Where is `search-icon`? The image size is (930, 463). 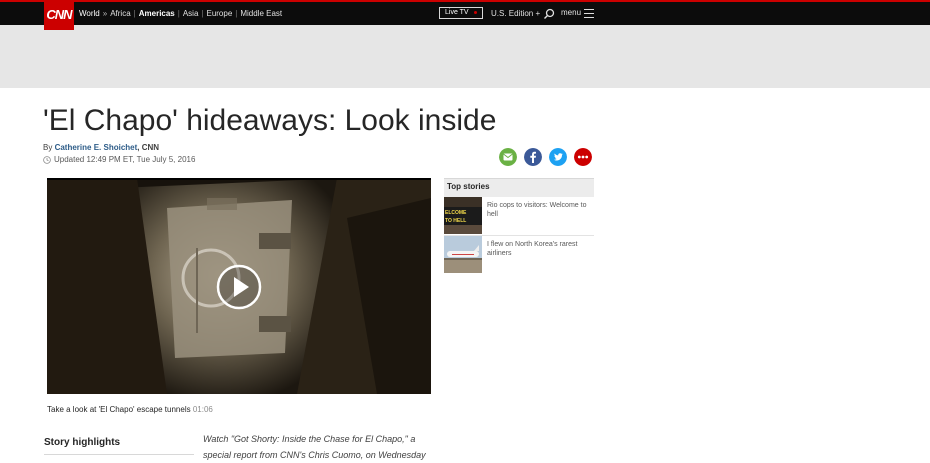
search-icon is located at coordinates (549, 14).